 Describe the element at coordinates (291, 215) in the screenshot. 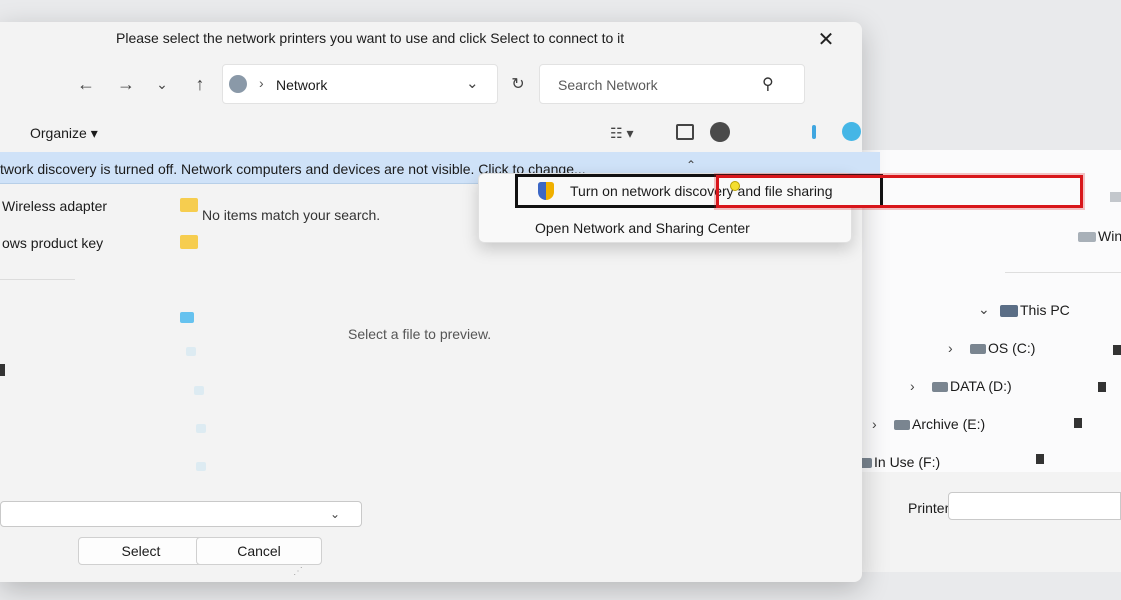

I see `empty-results-message: No items match your search.` at that location.